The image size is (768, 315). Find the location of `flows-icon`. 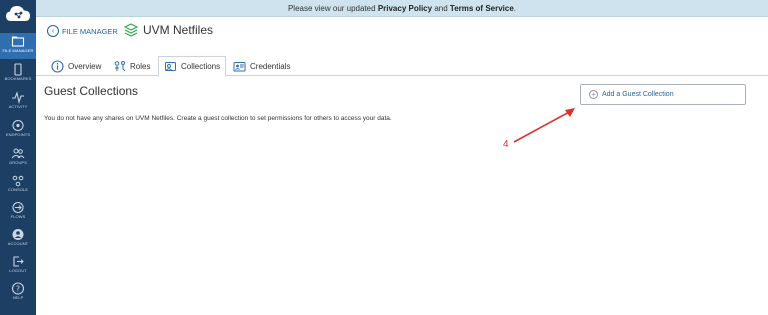

flows-icon is located at coordinates (18, 207).